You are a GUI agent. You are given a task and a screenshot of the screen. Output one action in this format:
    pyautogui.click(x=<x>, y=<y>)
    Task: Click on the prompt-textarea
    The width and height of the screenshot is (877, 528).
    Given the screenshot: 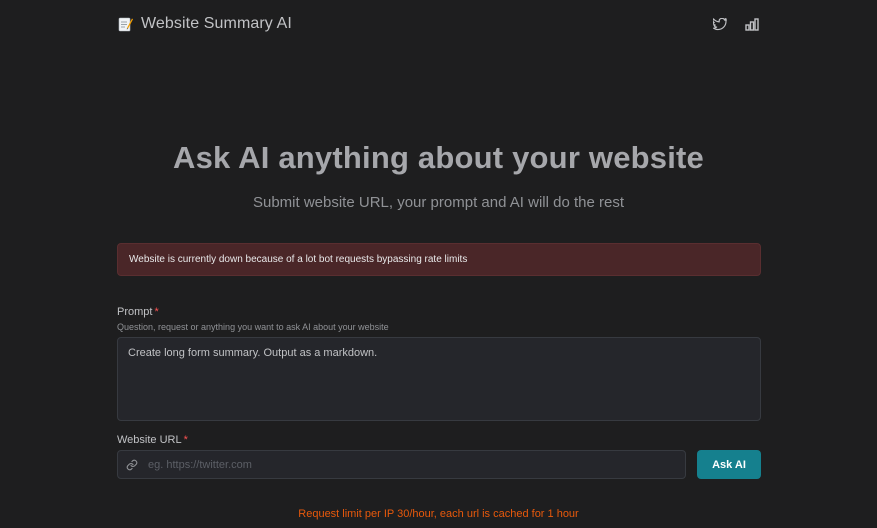 What is the action you would take?
    pyautogui.click(x=439, y=379)
    